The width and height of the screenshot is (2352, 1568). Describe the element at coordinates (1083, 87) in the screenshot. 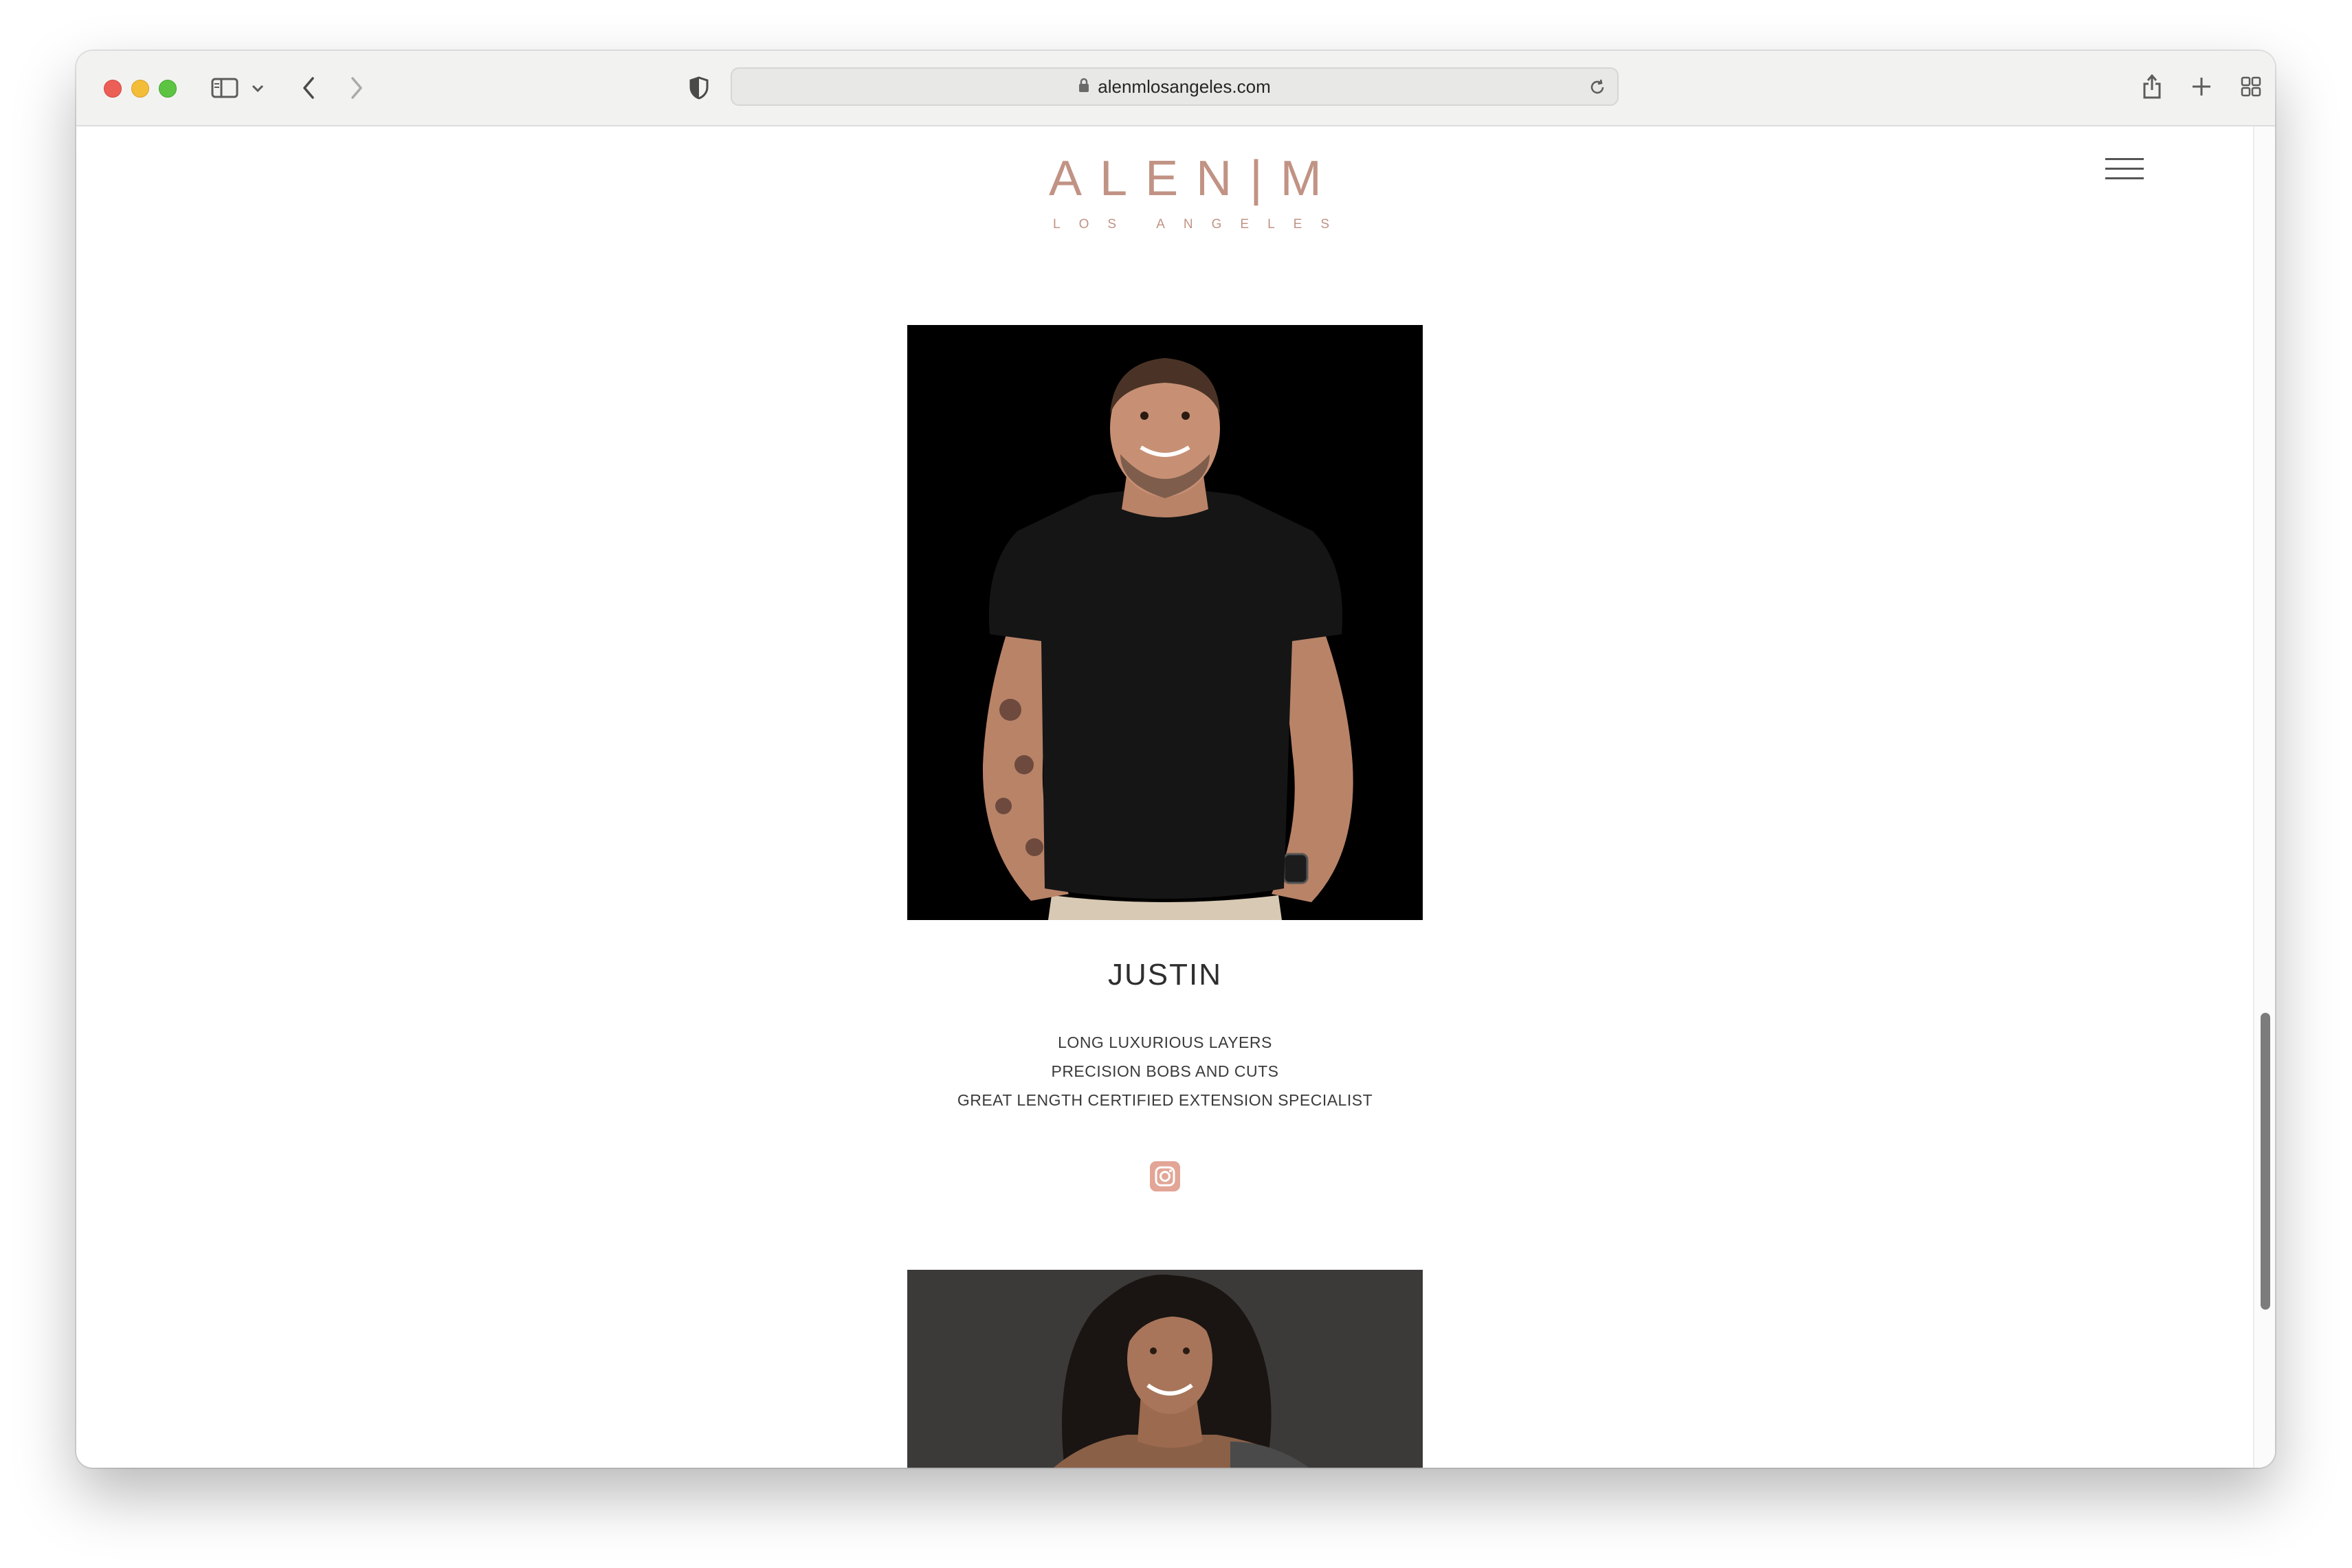

I see `lock-icon` at that location.